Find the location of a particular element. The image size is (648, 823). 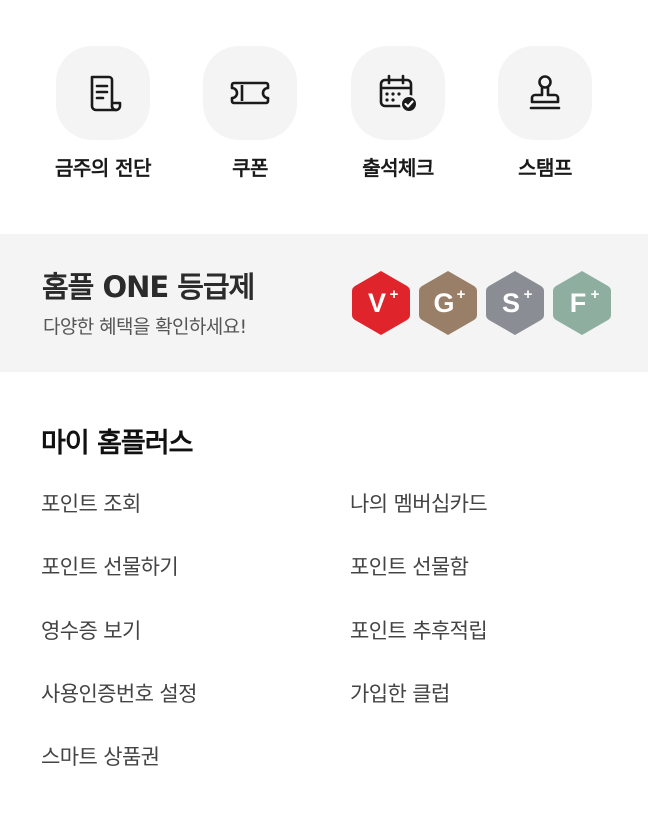

grade-badge-s: S + is located at coordinates (515, 303).